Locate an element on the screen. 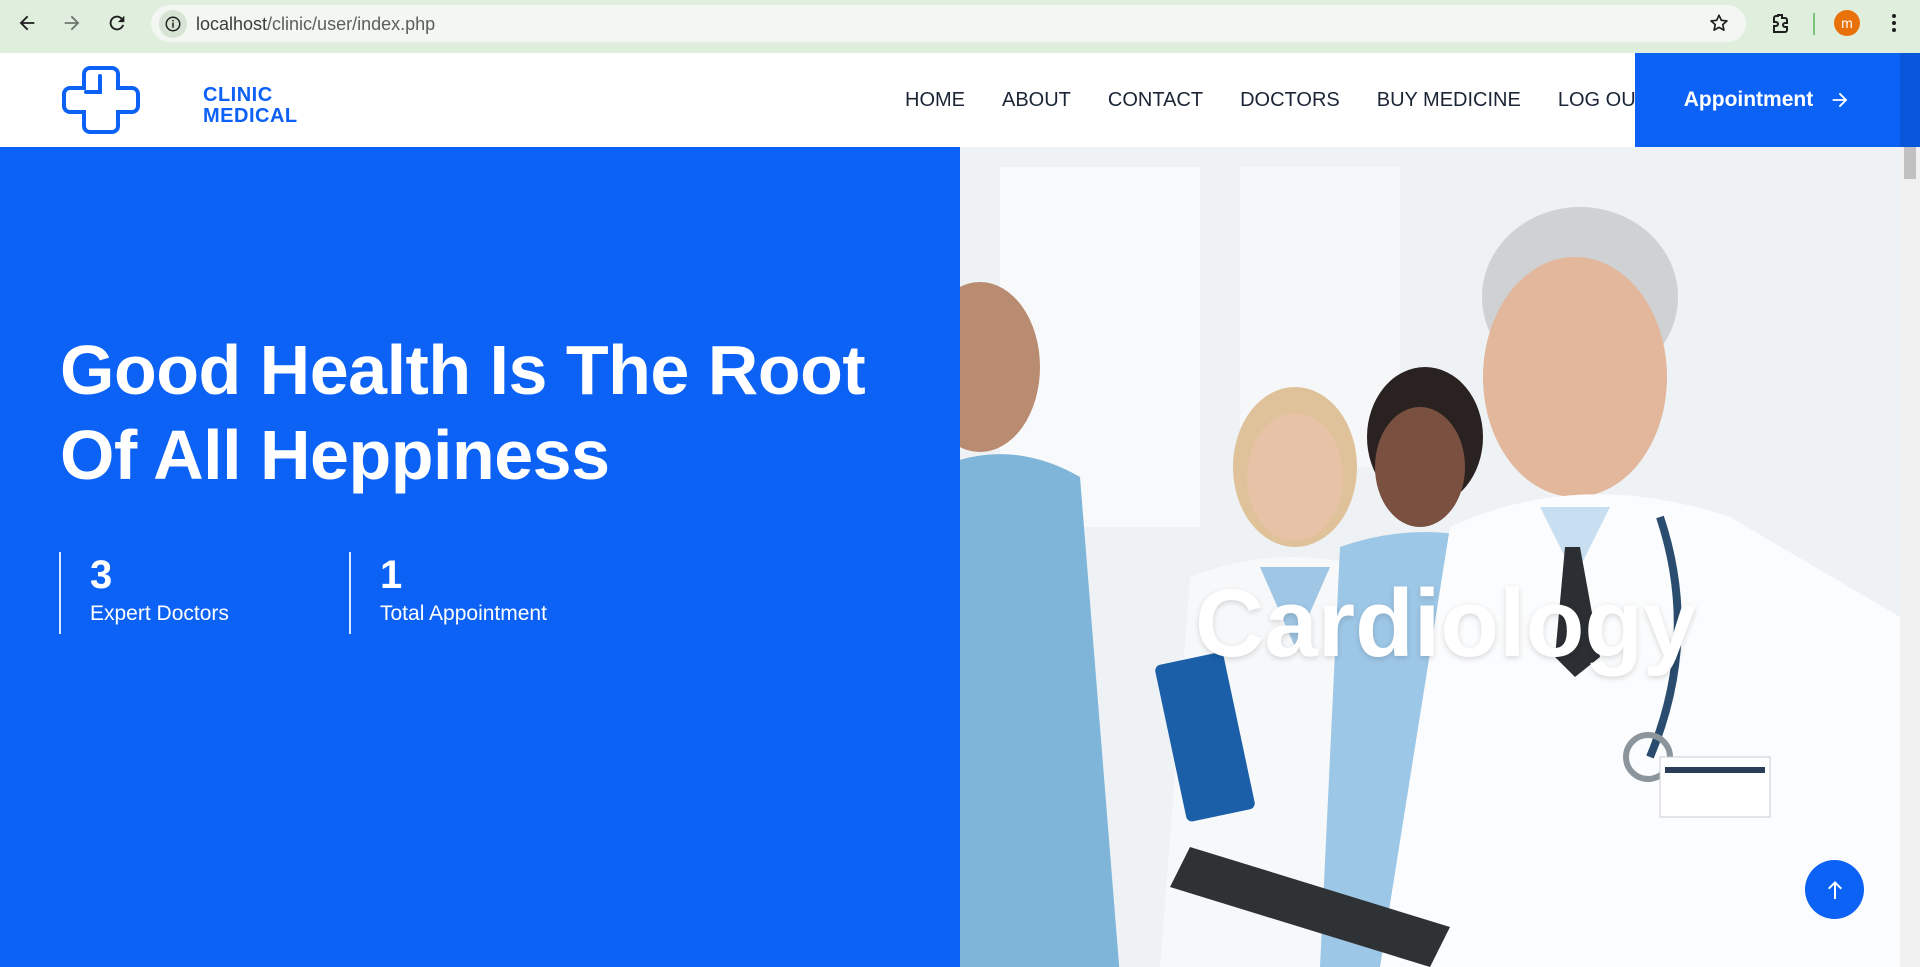 The image size is (1920, 967). scrollbar-thumb is located at coordinates (1910, 163).